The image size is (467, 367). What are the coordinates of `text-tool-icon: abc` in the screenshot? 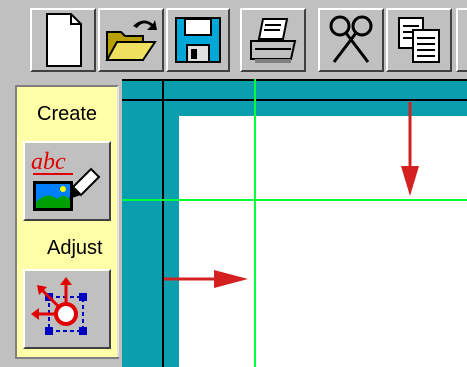 It's located at (66, 180).